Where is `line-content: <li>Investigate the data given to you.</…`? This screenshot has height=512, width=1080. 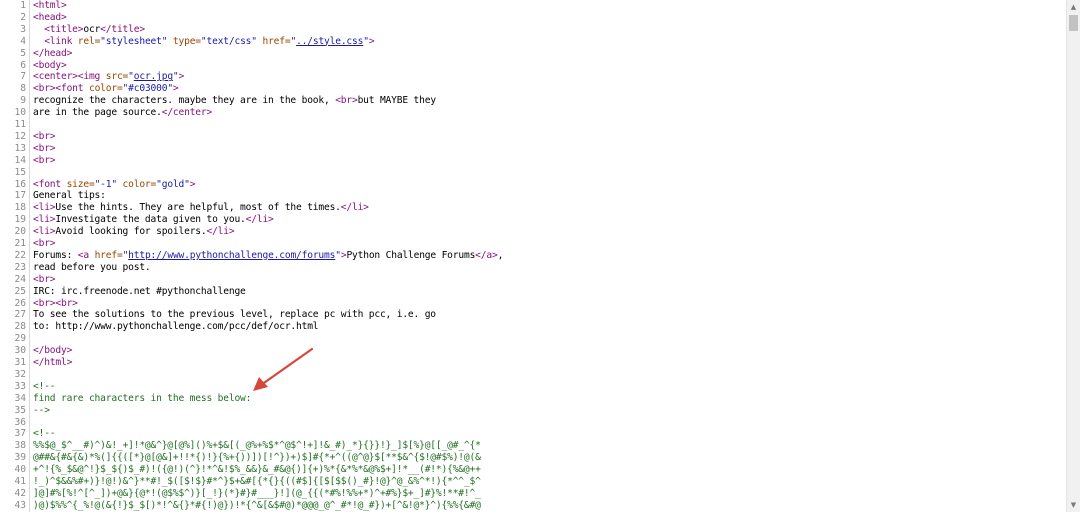
line-content: <li>Investigate the data given to you.</… is located at coordinates (153, 220).